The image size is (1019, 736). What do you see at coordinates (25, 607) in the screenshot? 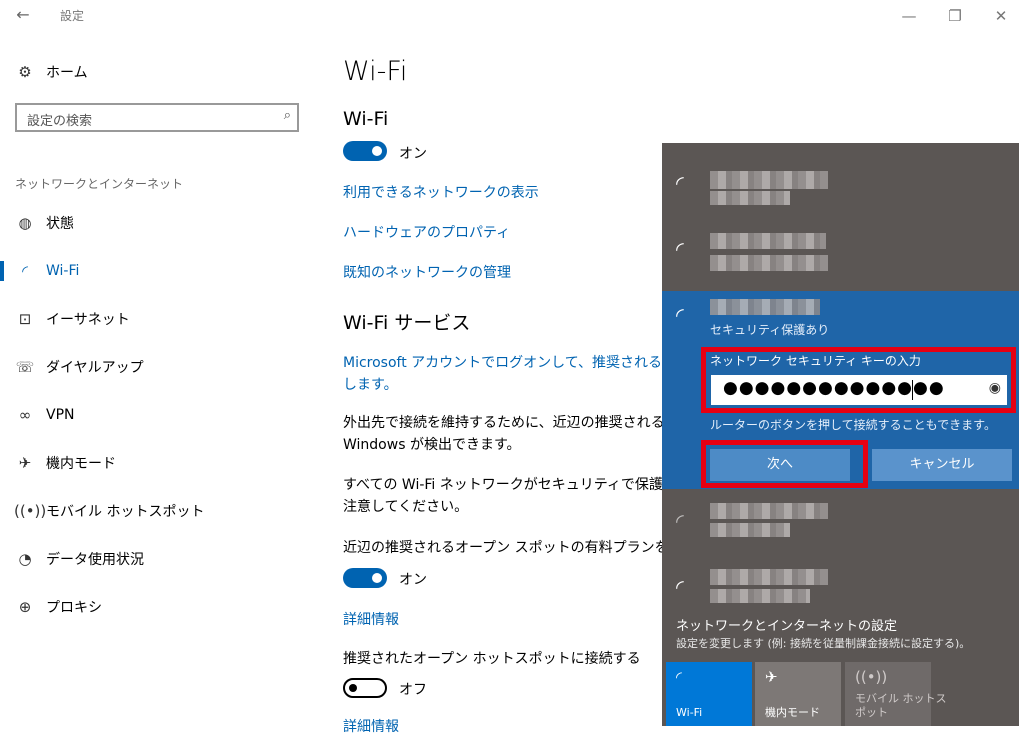
I see `proxy-icon: ⊕` at bounding box center [25, 607].